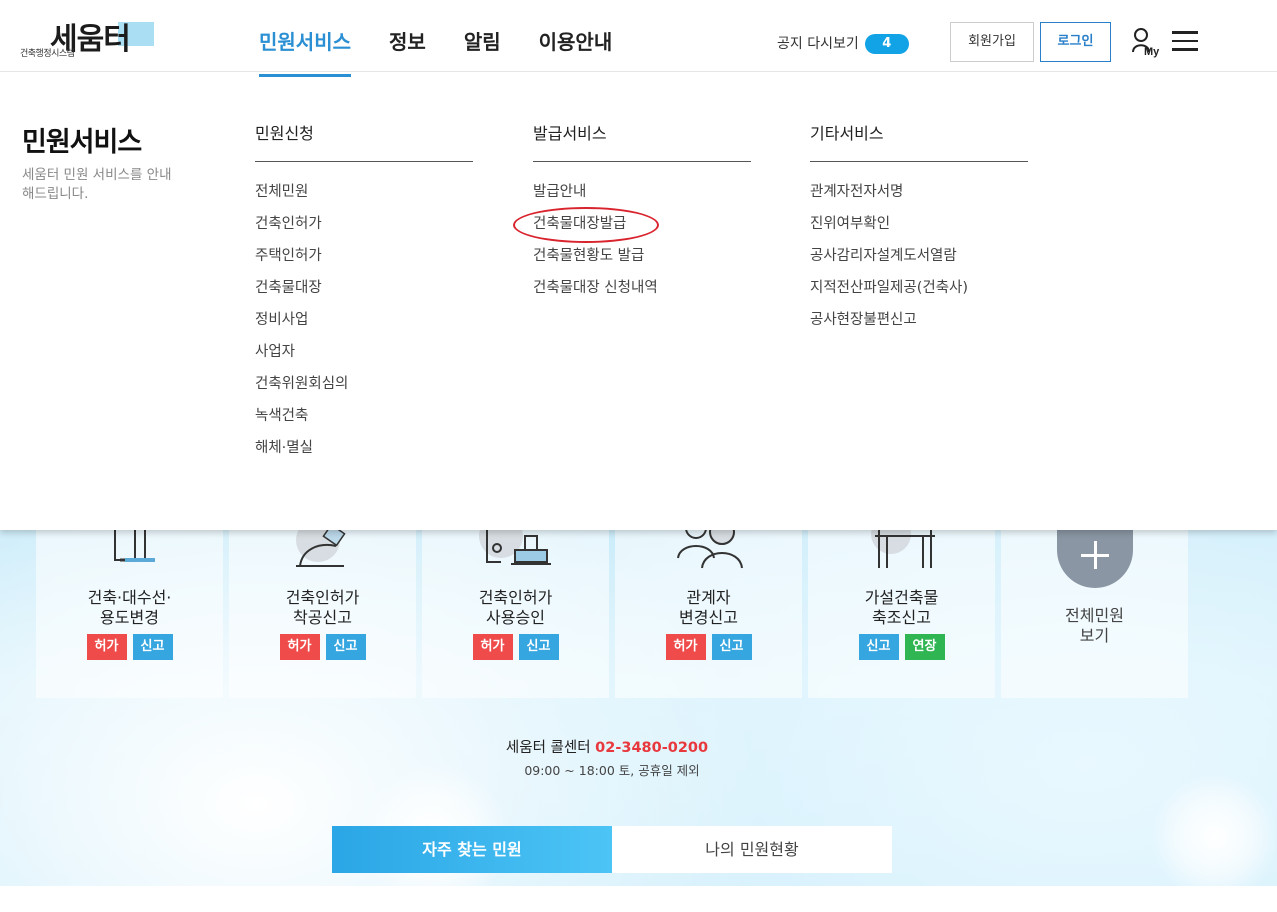  Describe the element at coordinates (364, 141) in the screenshot. I see `menu-column-heading: 민원신청` at that location.